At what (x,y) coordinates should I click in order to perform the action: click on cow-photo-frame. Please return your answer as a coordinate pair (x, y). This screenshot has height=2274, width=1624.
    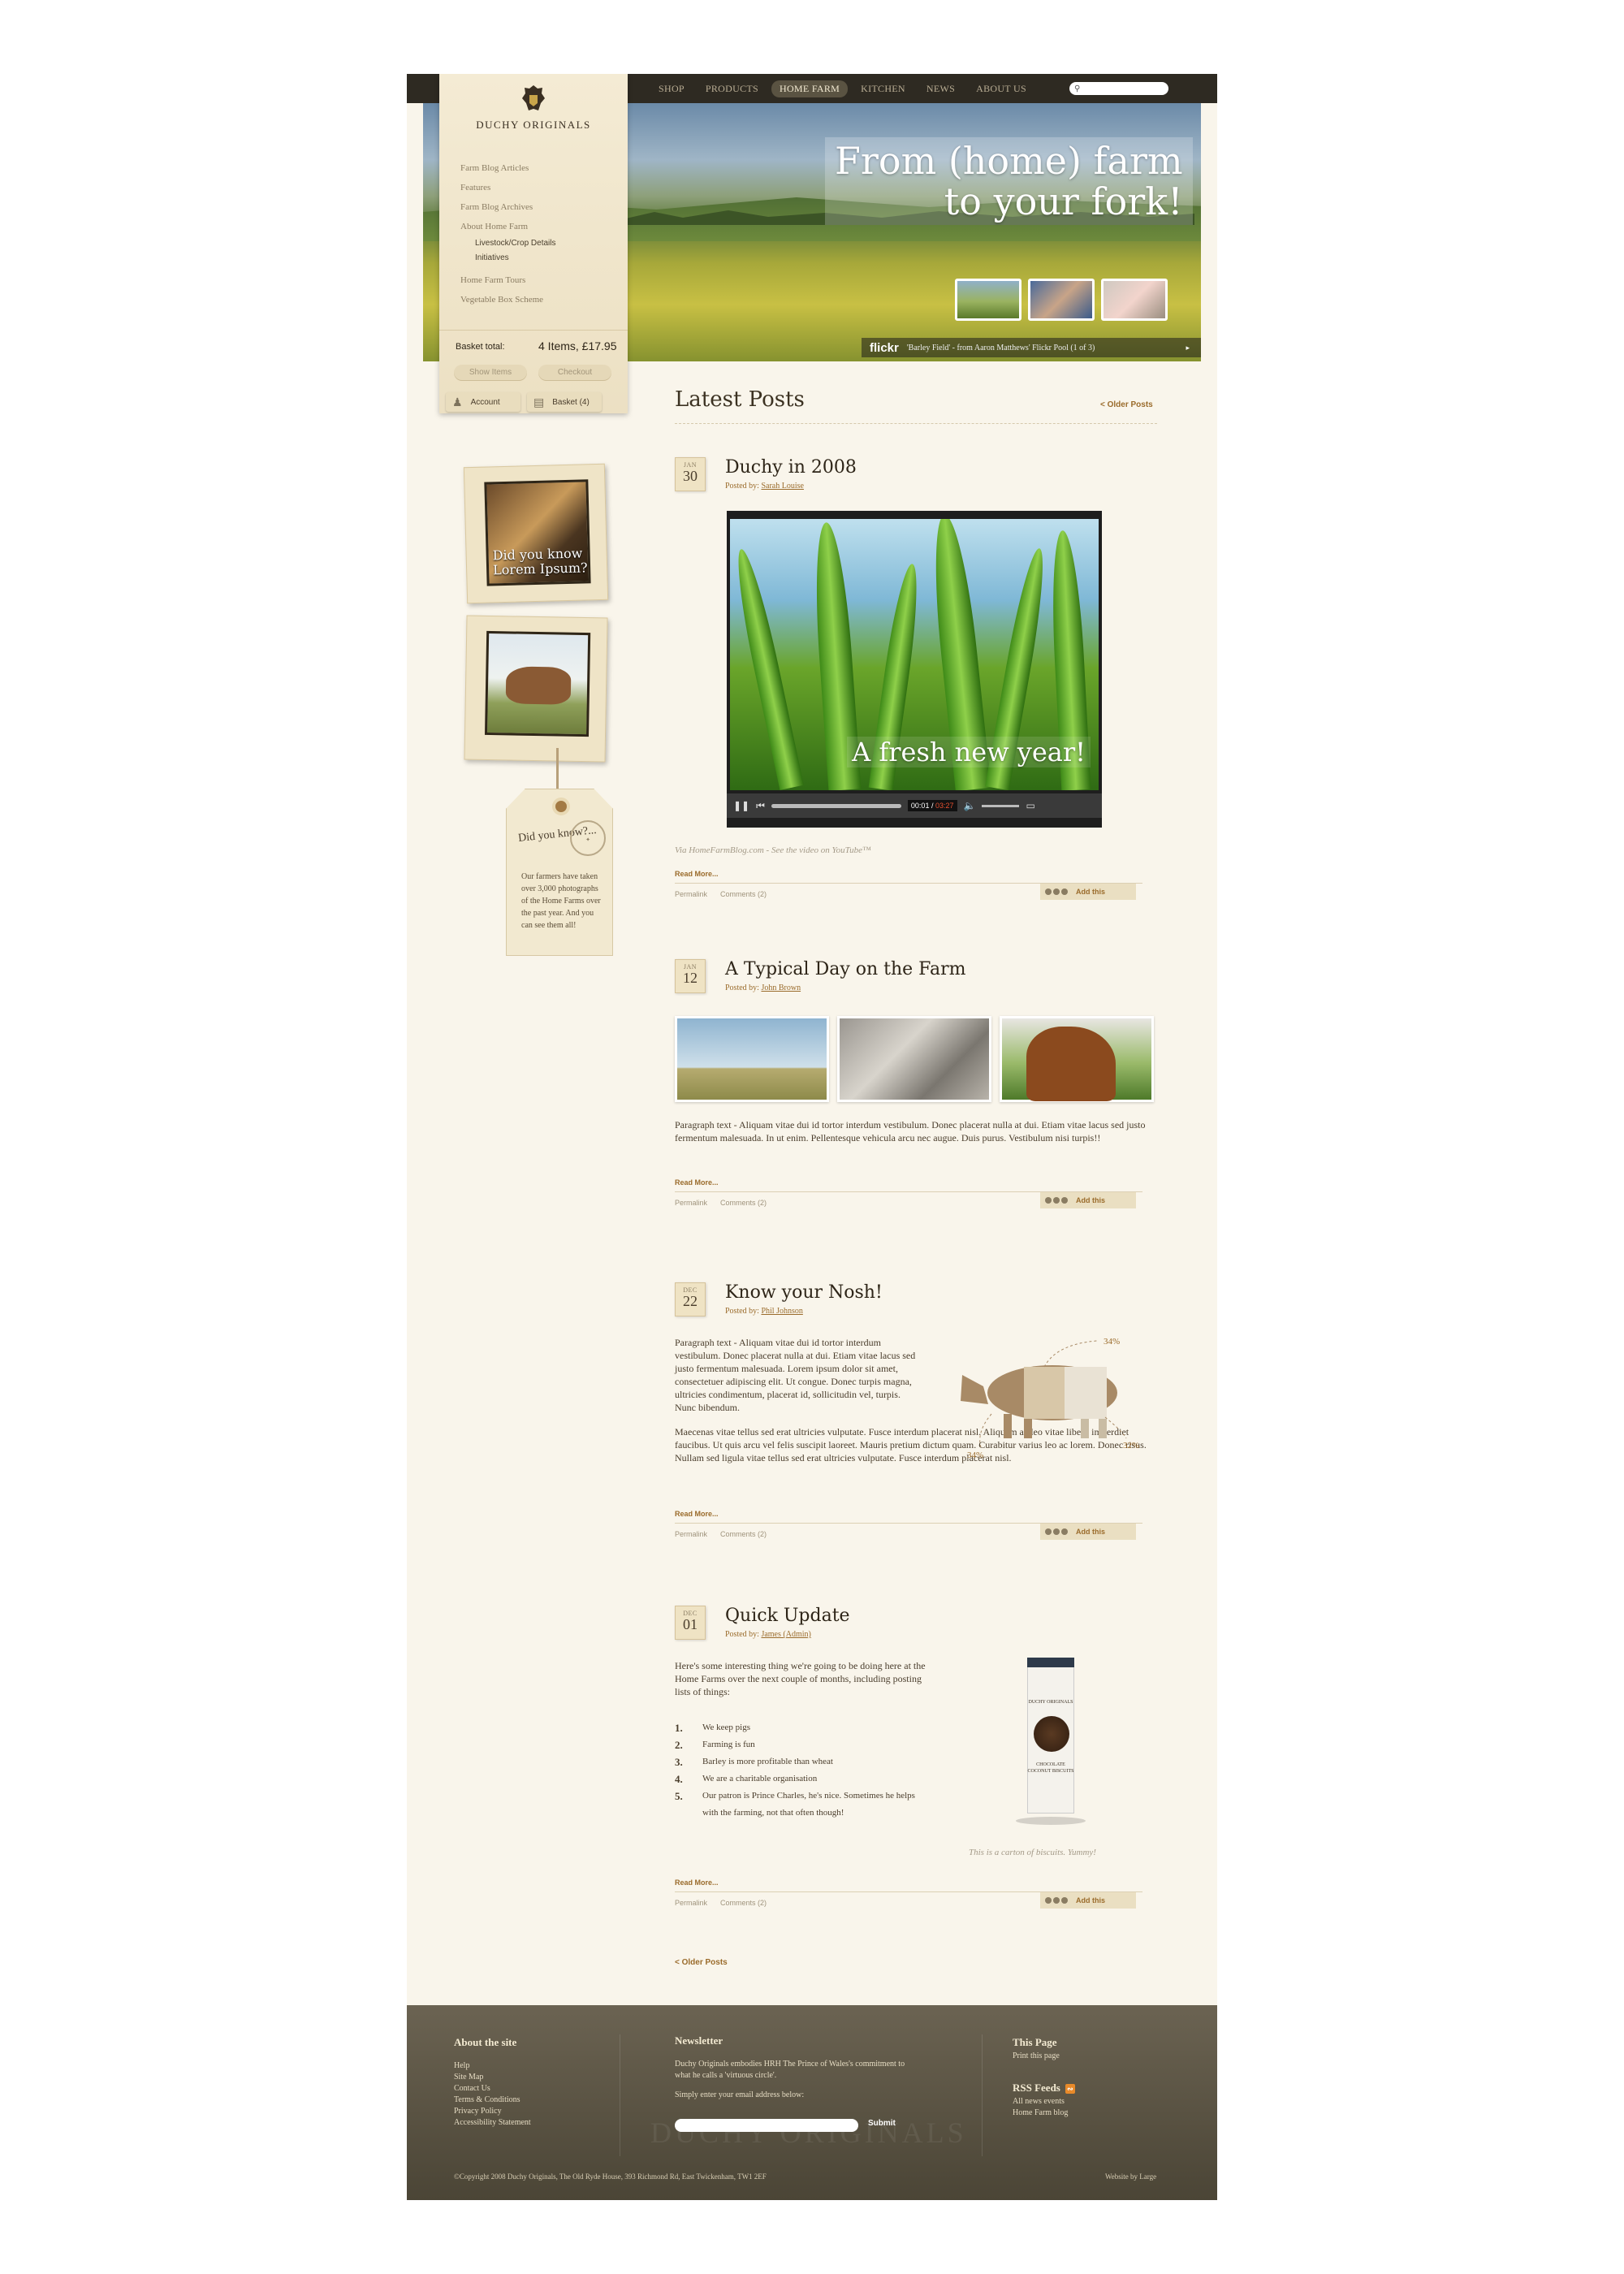
    Looking at the image, I should click on (536, 689).